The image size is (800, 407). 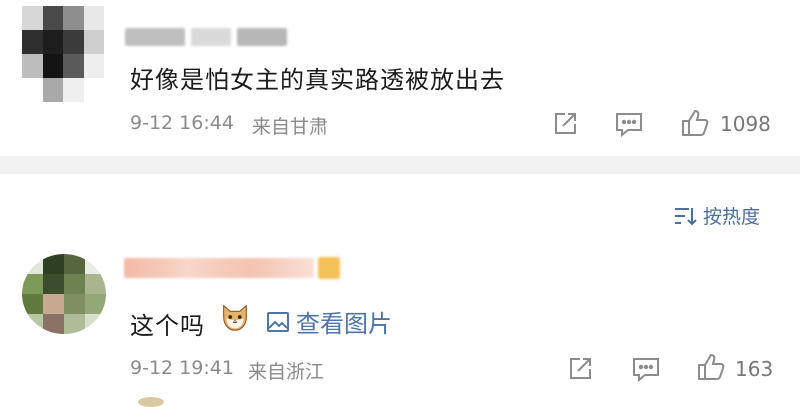 I want to click on image-icon, so click(x=278, y=322).